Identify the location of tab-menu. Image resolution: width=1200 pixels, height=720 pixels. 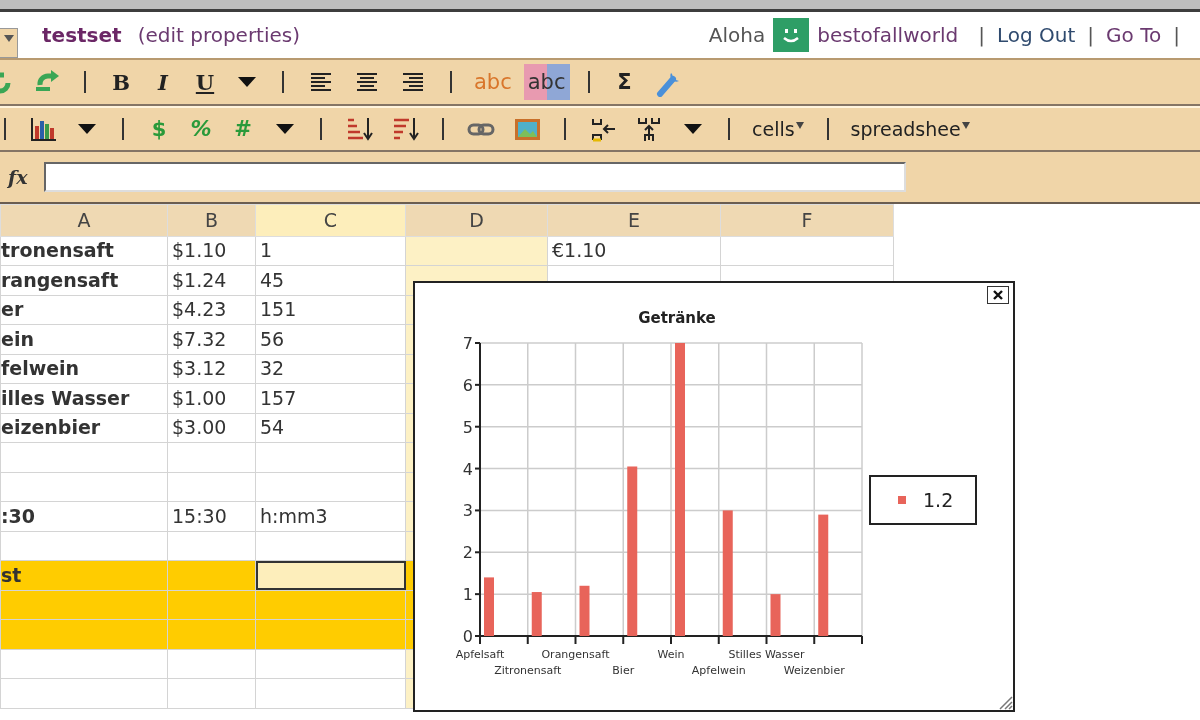
(9, 43).